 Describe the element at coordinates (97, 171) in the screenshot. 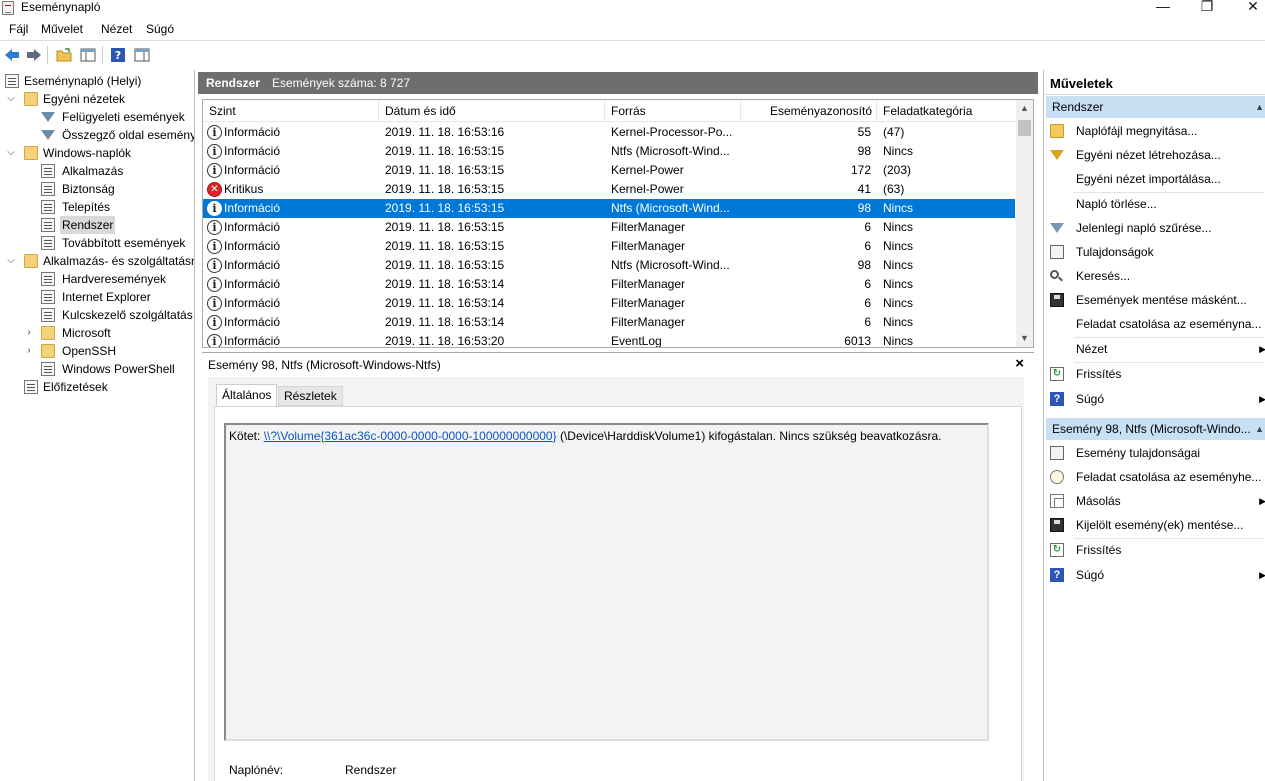

I see `tree-item-application: Alkalmazás` at that location.